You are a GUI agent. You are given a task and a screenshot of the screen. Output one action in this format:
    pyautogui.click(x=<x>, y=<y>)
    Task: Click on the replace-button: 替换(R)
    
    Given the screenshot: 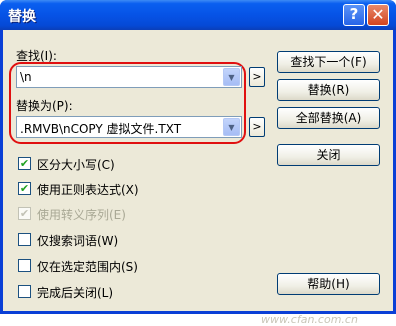 What is the action you would take?
    pyautogui.click(x=328, y=90)
    